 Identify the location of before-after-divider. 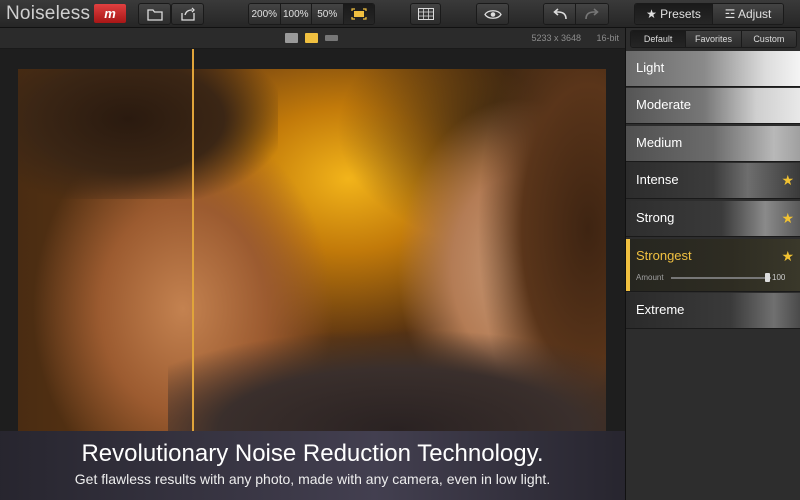
(193, 240).